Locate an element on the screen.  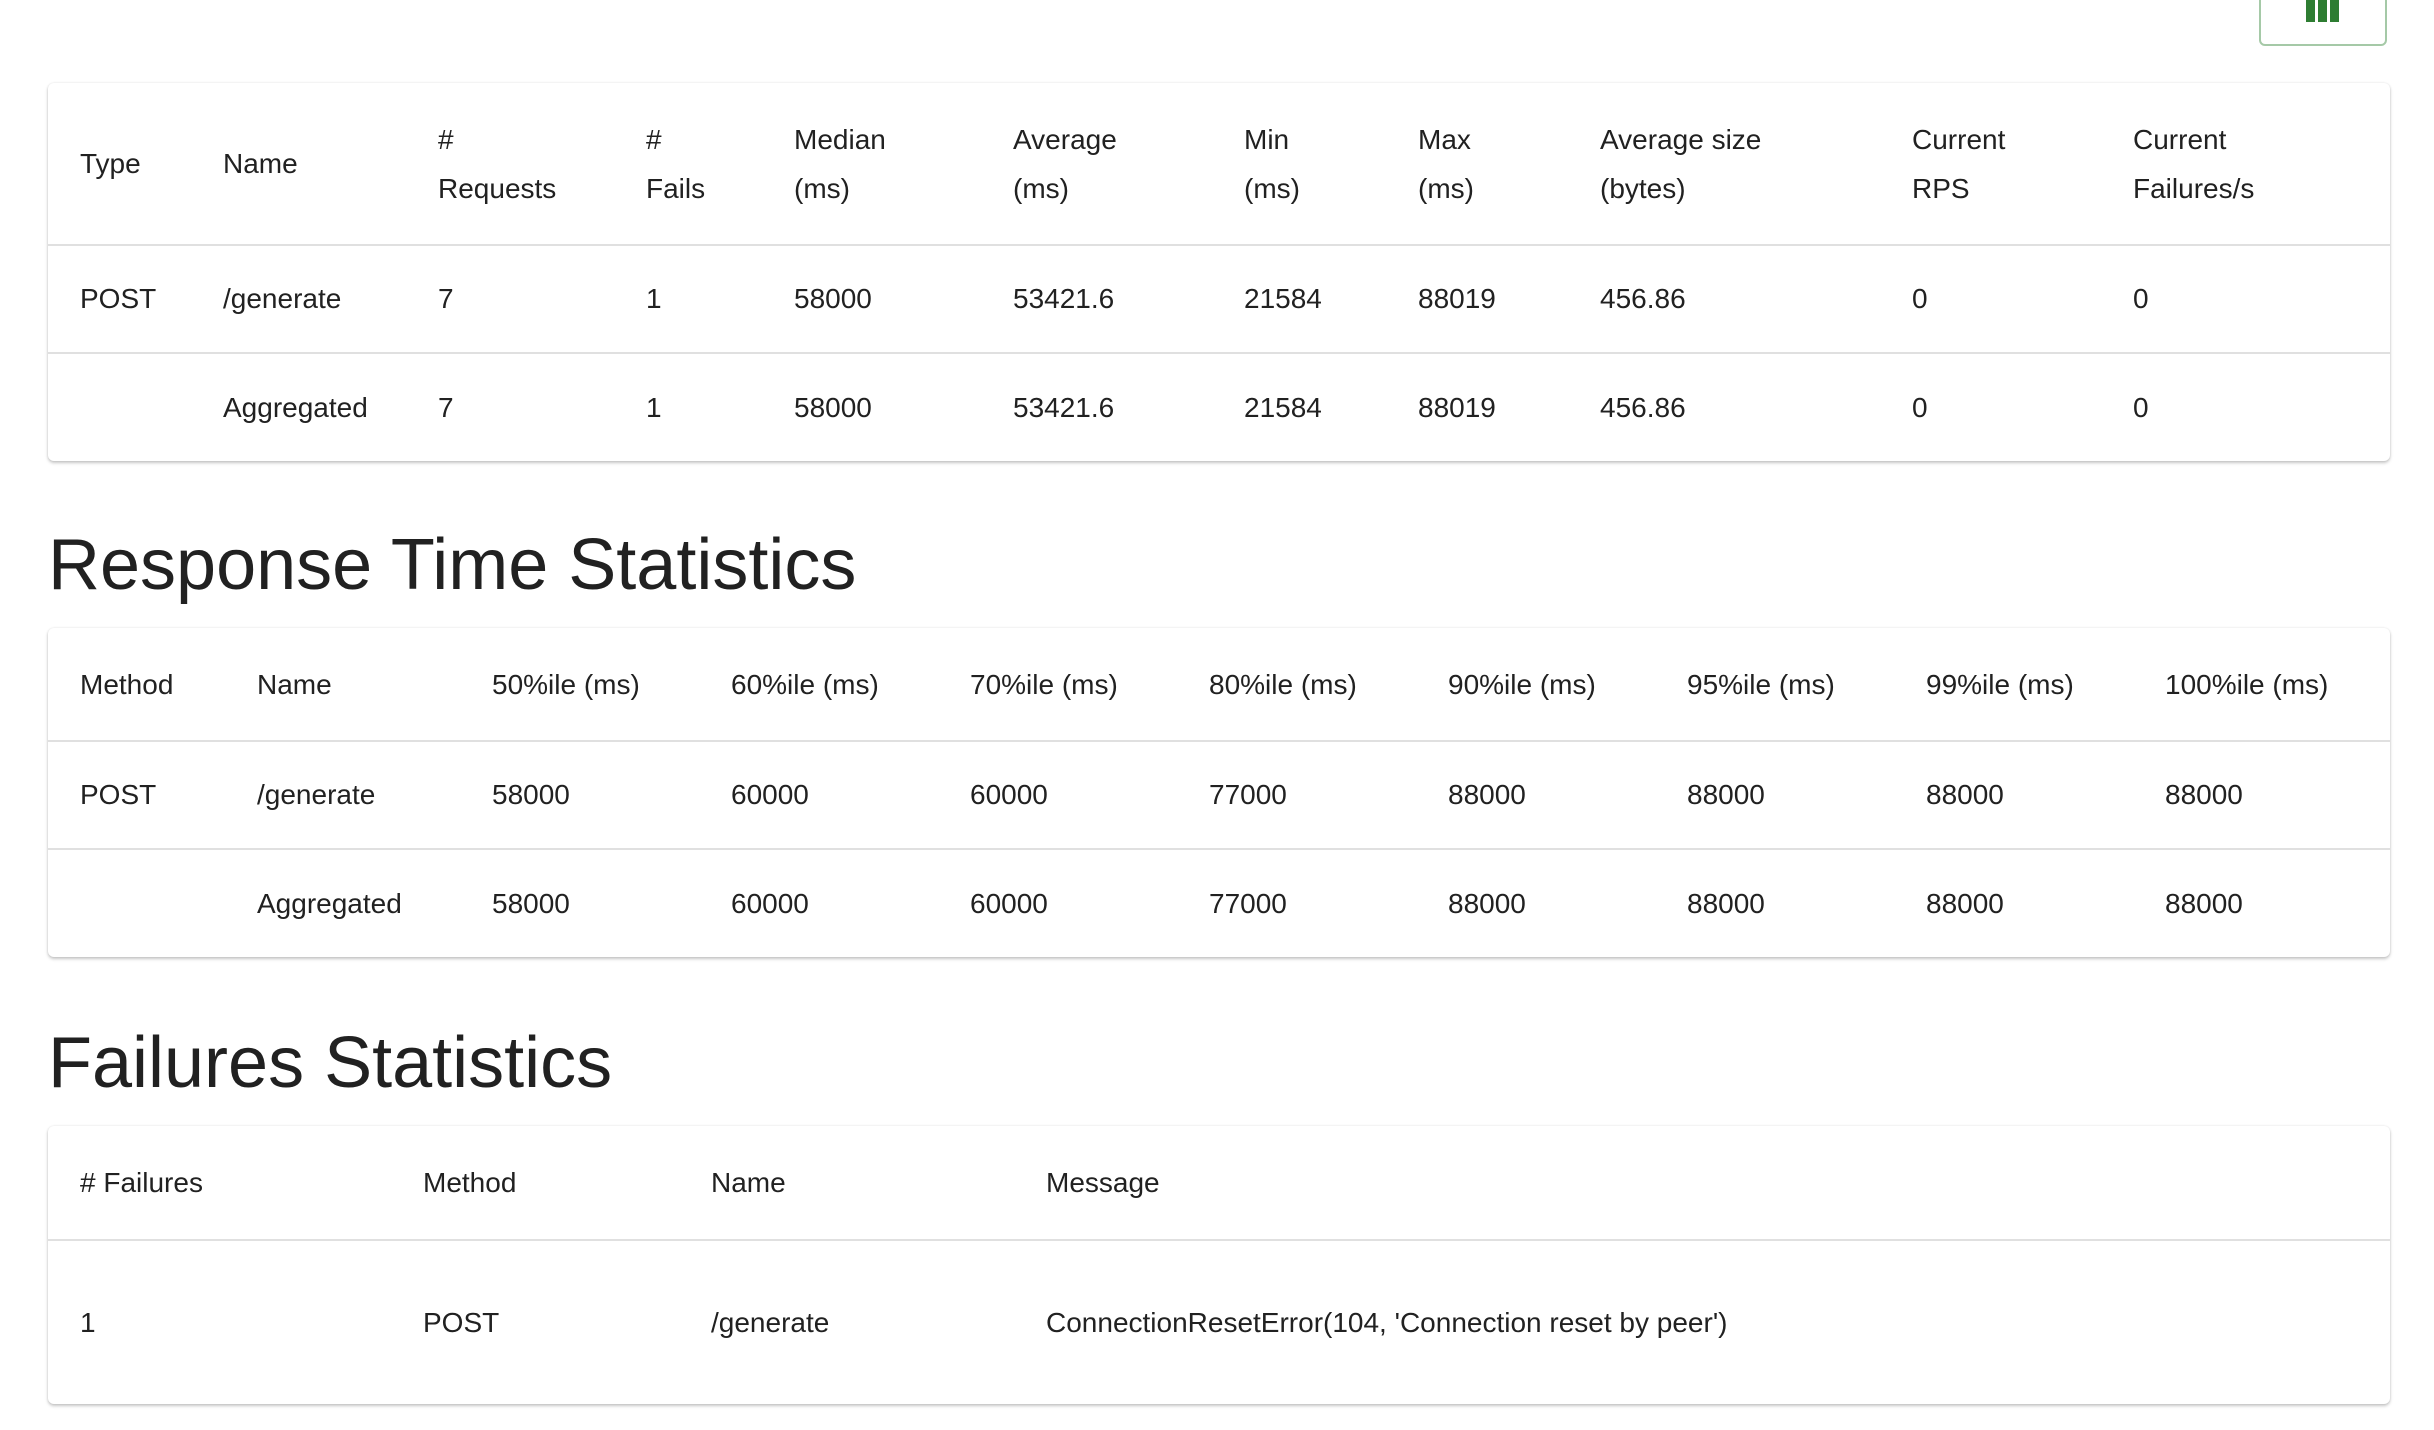
view-column-icon-bars is located at coordinates (2322, 11).